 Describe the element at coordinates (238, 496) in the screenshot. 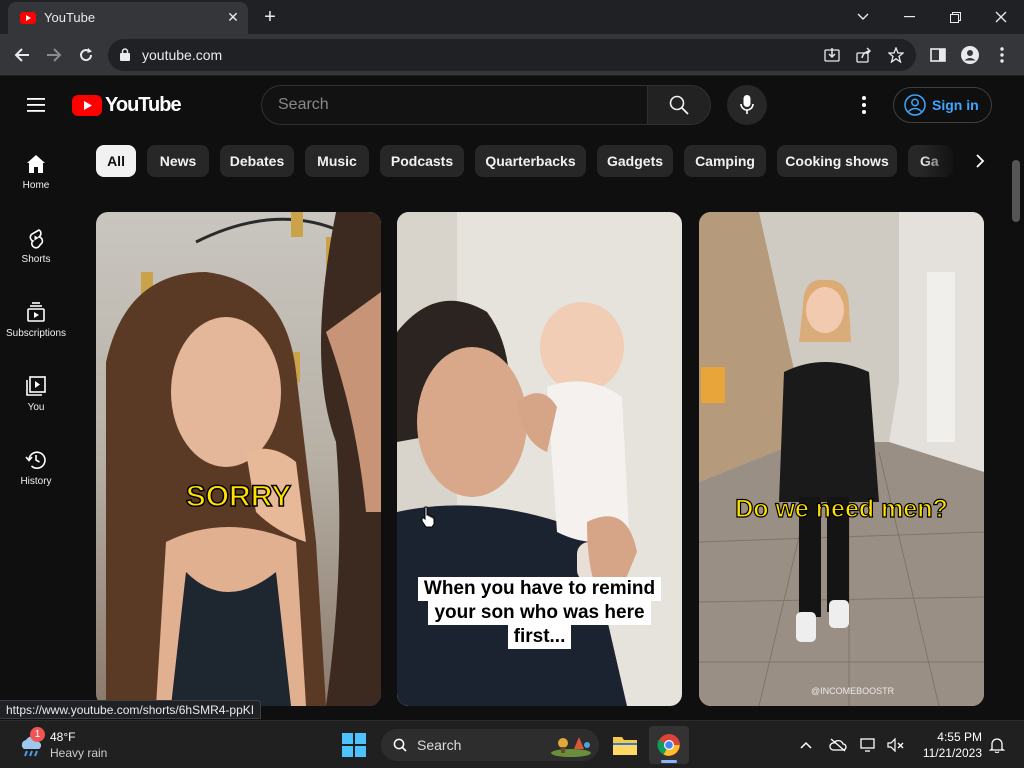

I see `short-caption: SORRY` at that location.